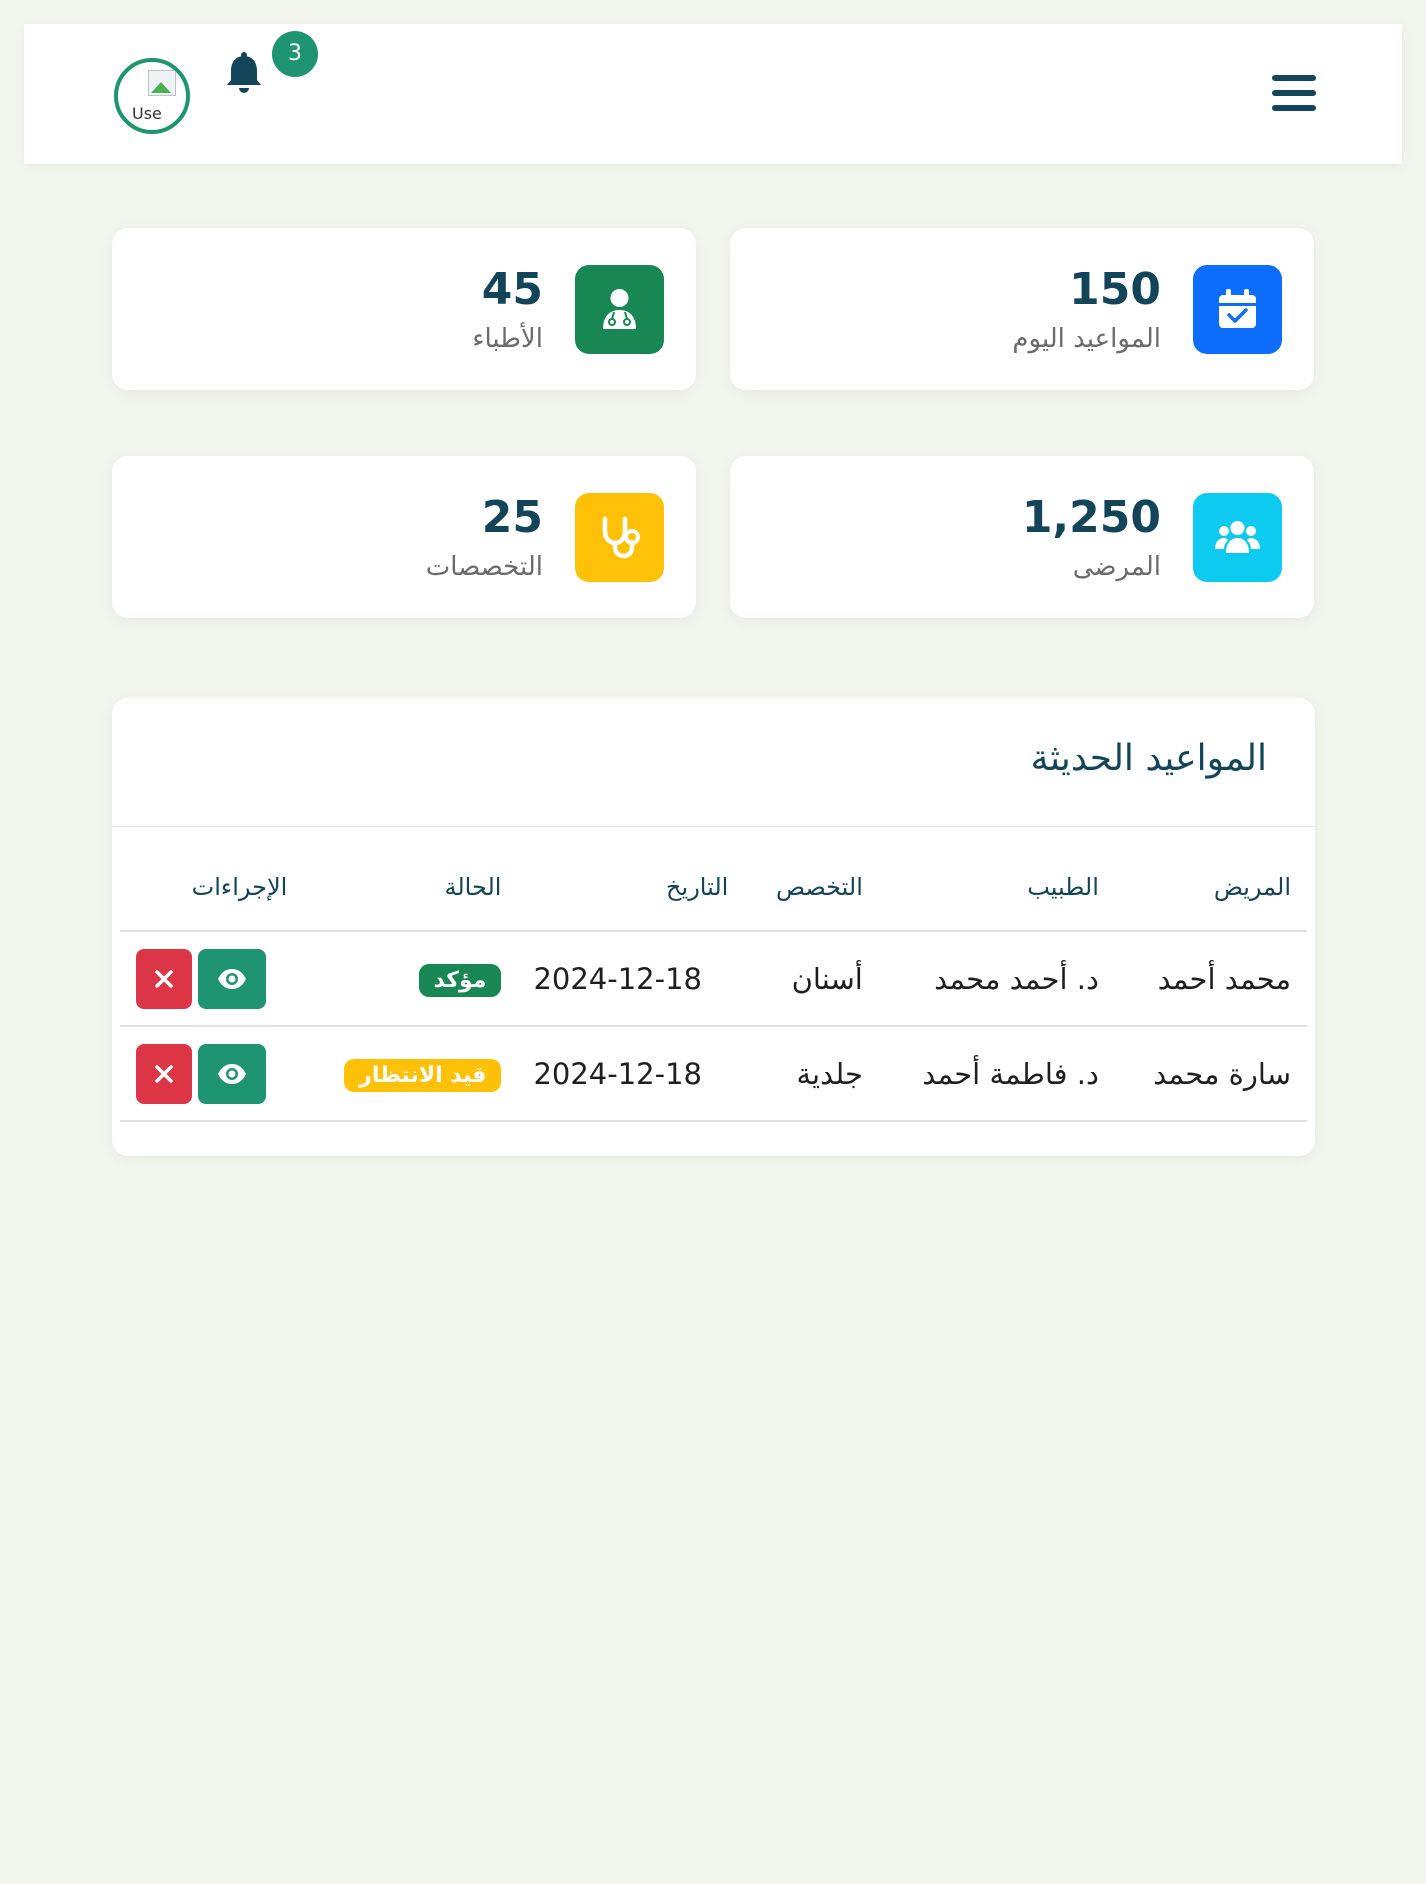  I want to click on bell-icon, so click(244, 73).